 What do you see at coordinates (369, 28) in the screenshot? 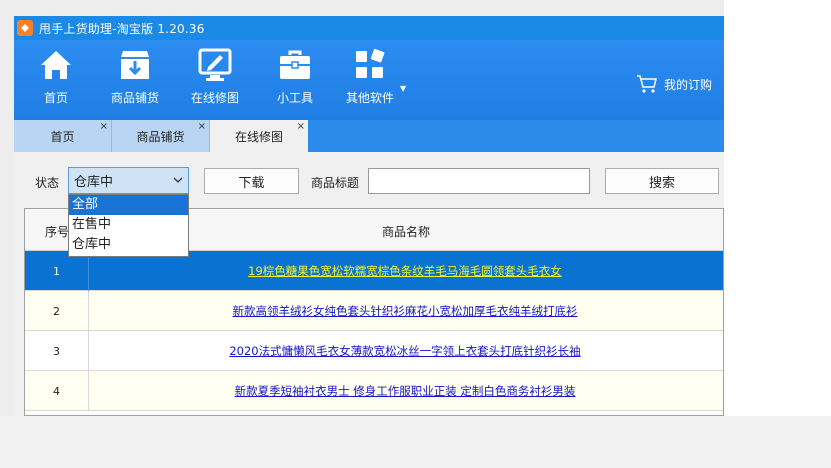
I see `title-bar: 甩手上货助理-淘宝版 1.20.36` at bounding box center [369, 28].